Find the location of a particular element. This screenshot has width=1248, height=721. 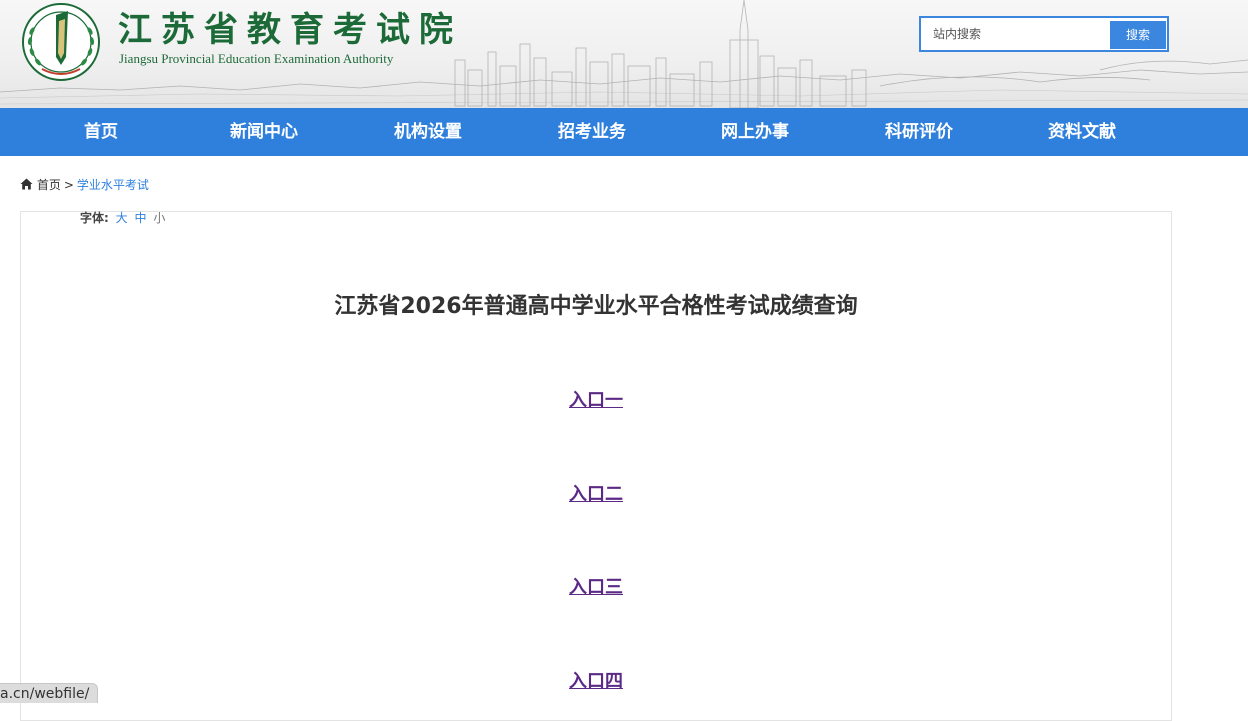

entry-row-1: 入口一 is located at coordinates (596, 399).